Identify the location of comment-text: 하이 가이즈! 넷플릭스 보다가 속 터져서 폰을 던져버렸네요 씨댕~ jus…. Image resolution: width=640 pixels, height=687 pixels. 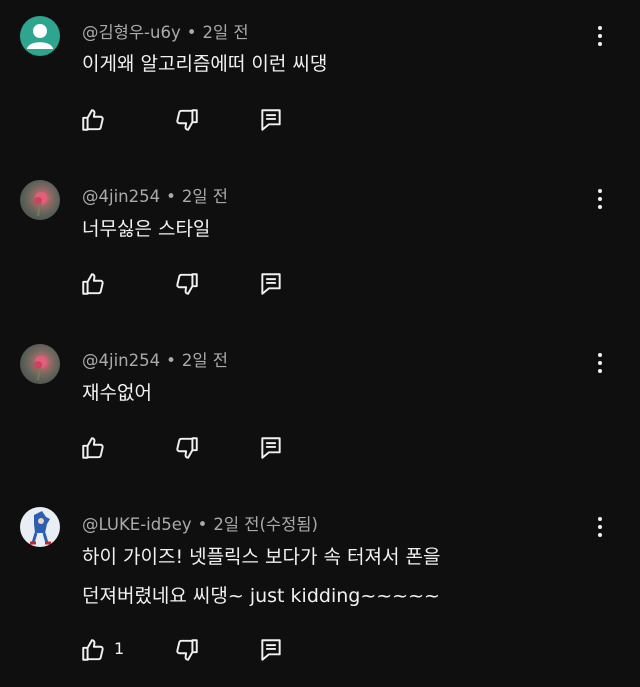
(261, 576).